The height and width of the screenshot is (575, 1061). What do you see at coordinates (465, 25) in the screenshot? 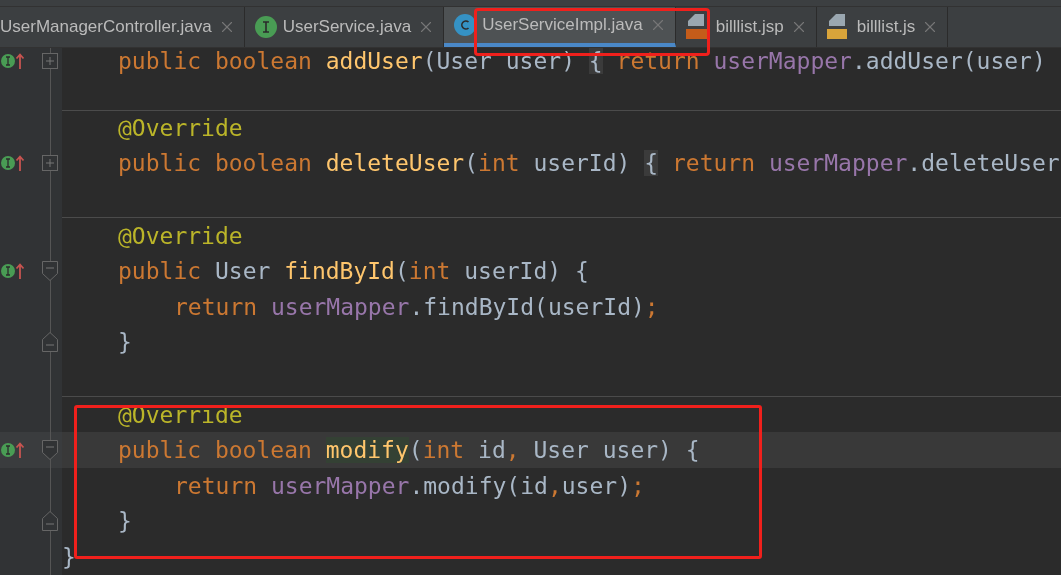
I see `class-icon` at bounding box center [465, 25].